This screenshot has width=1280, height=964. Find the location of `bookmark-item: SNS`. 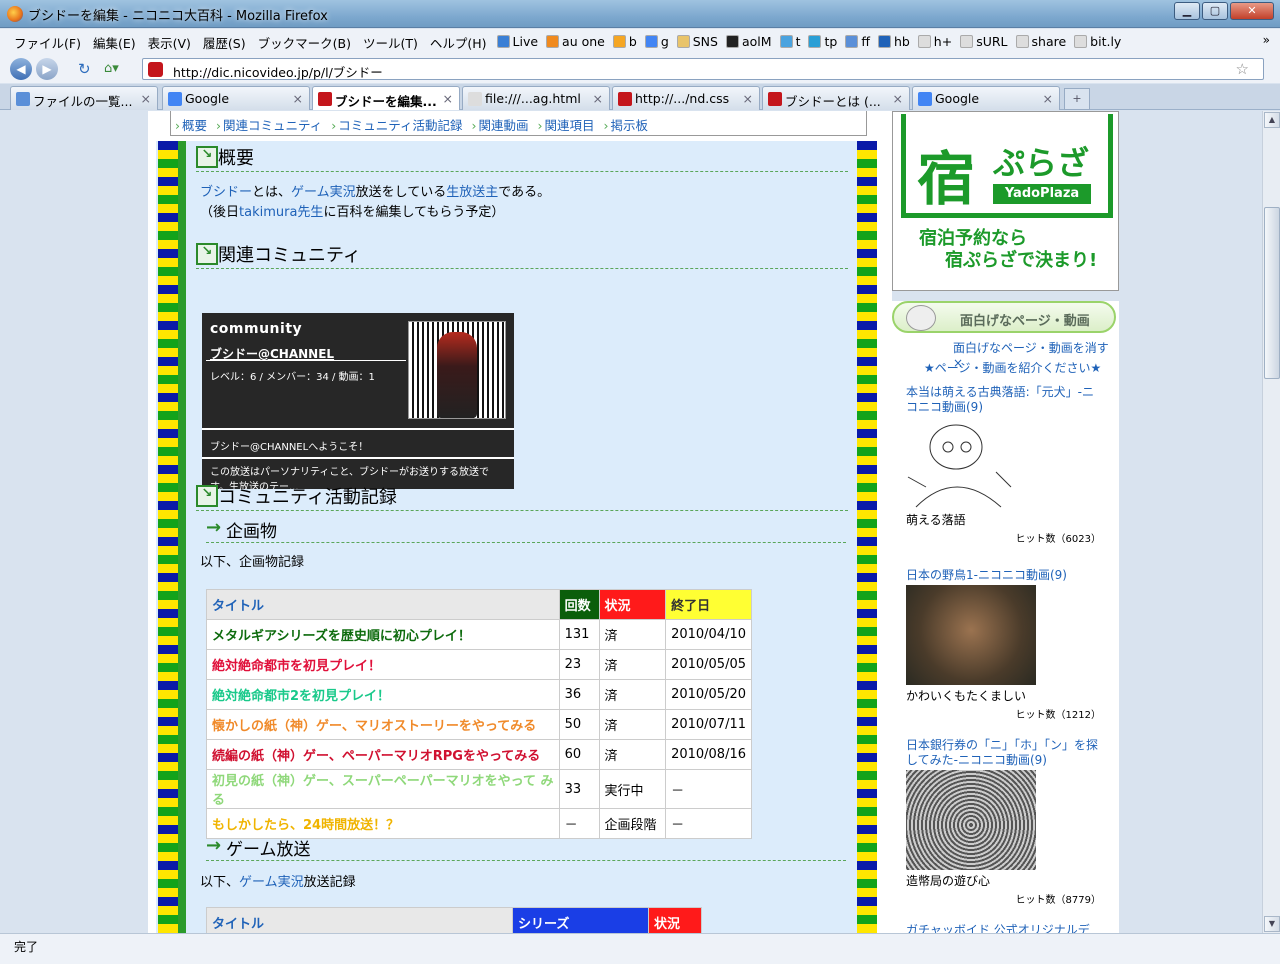

bookmark-item: SNS is located at coordinates (697, 41).